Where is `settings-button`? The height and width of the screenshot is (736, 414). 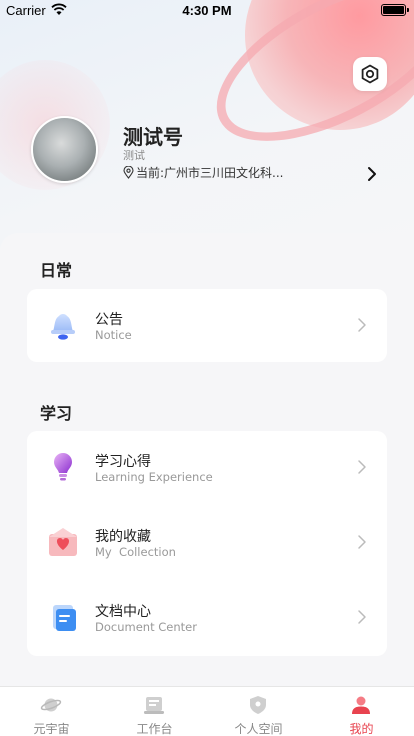 settings-button is located at coordinates (370, 74).